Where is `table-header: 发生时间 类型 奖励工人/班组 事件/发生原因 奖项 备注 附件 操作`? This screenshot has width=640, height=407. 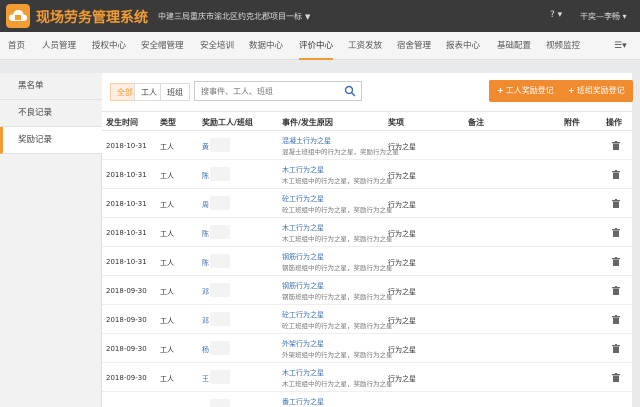
table-header: 发生时间 类型 奖励工人/班组 事件/发生原因 奖项 备注 附件 操作 is located at coordinates (367, 121).